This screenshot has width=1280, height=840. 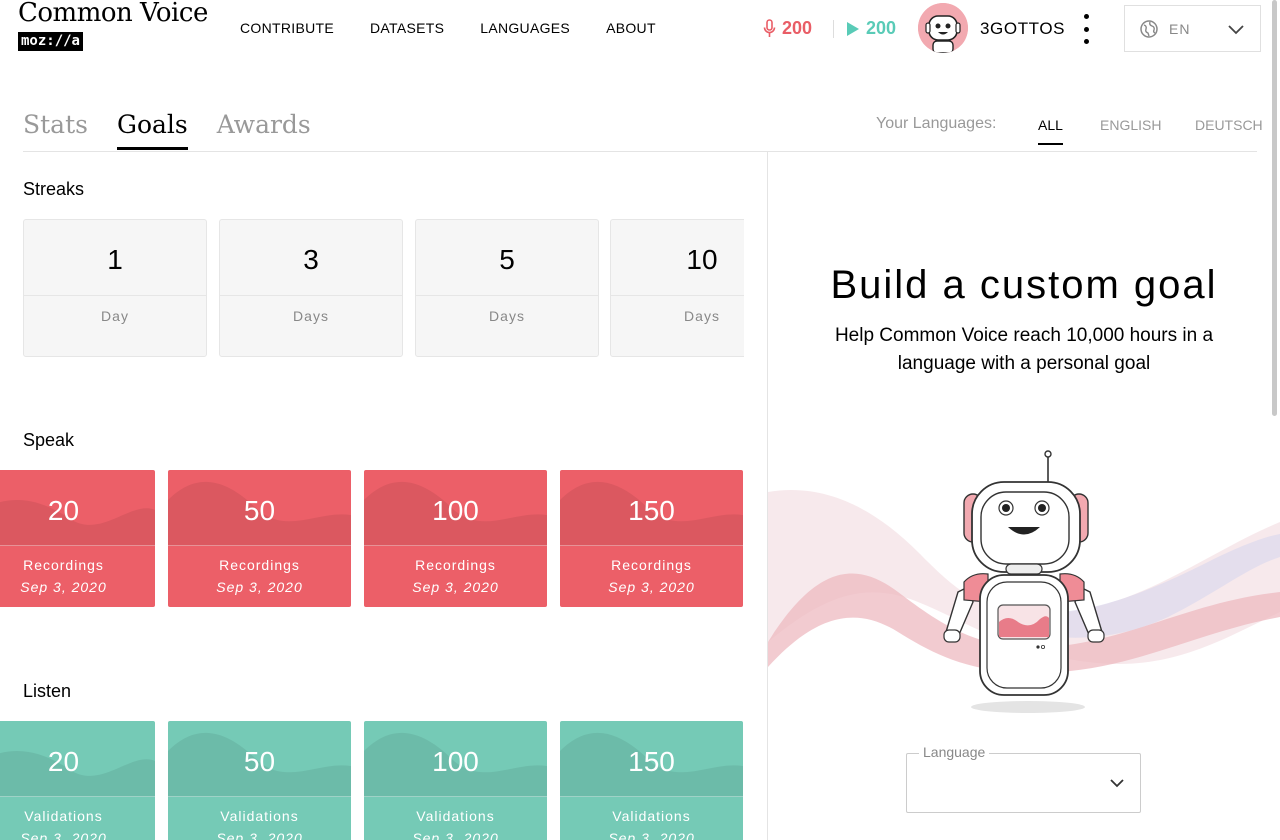 I want to click on language-tab-deutsch: DEUTSCH, so click(x=1229, y=130).